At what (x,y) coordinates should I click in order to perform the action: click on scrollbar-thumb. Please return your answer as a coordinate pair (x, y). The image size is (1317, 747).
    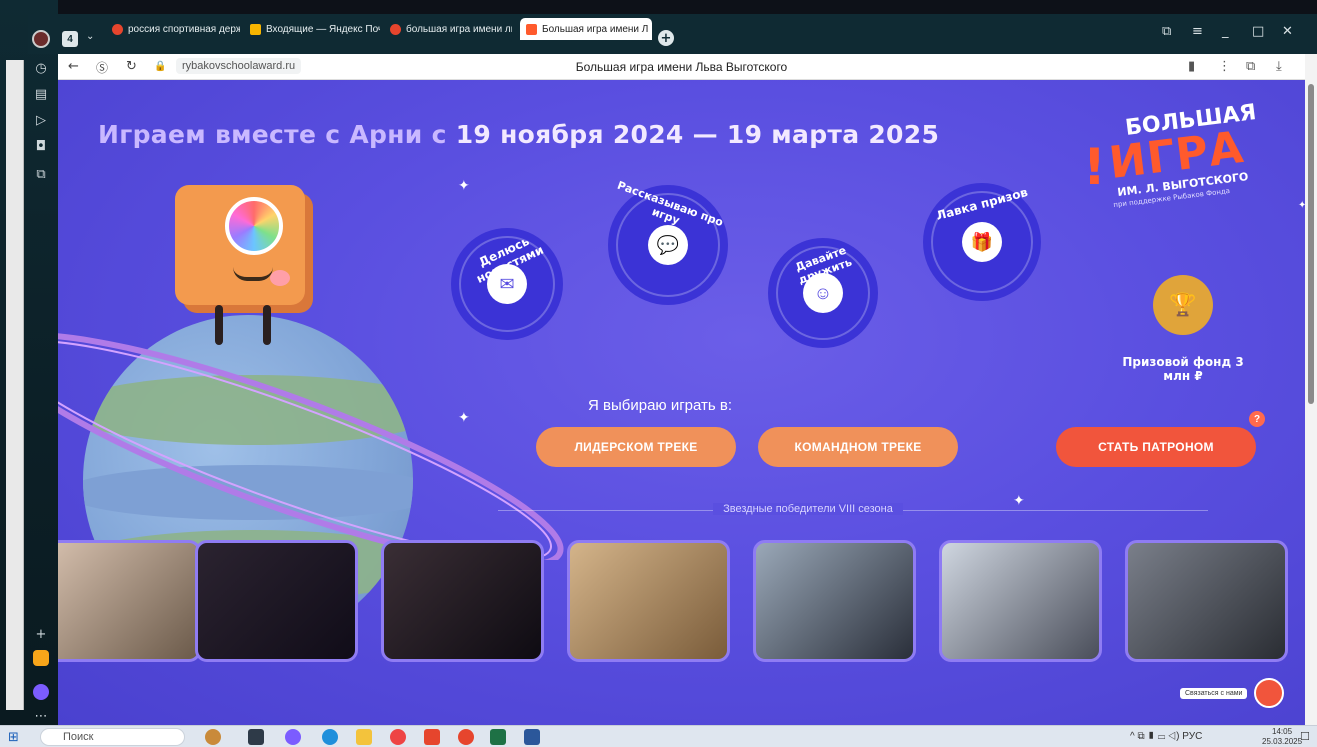
    Looking at the image, I should click on (1311, 244).